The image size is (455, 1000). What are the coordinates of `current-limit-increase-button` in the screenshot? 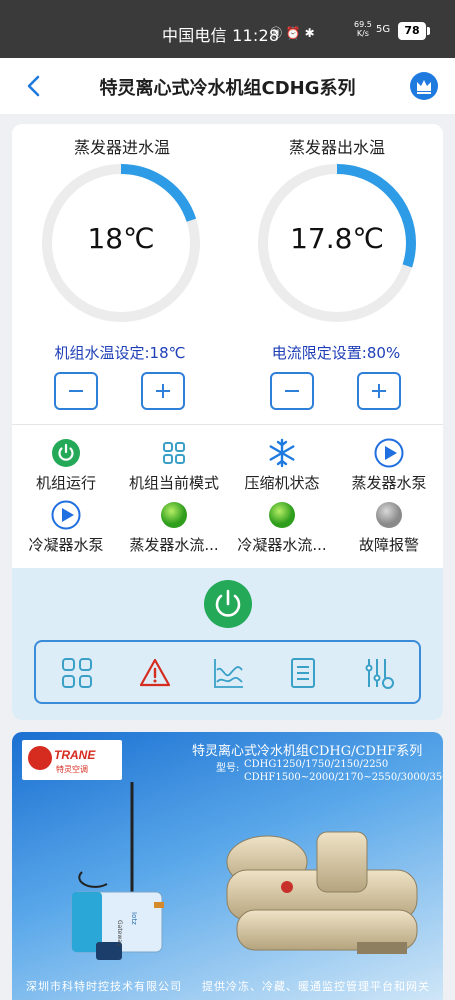 It's located at (379, 391).